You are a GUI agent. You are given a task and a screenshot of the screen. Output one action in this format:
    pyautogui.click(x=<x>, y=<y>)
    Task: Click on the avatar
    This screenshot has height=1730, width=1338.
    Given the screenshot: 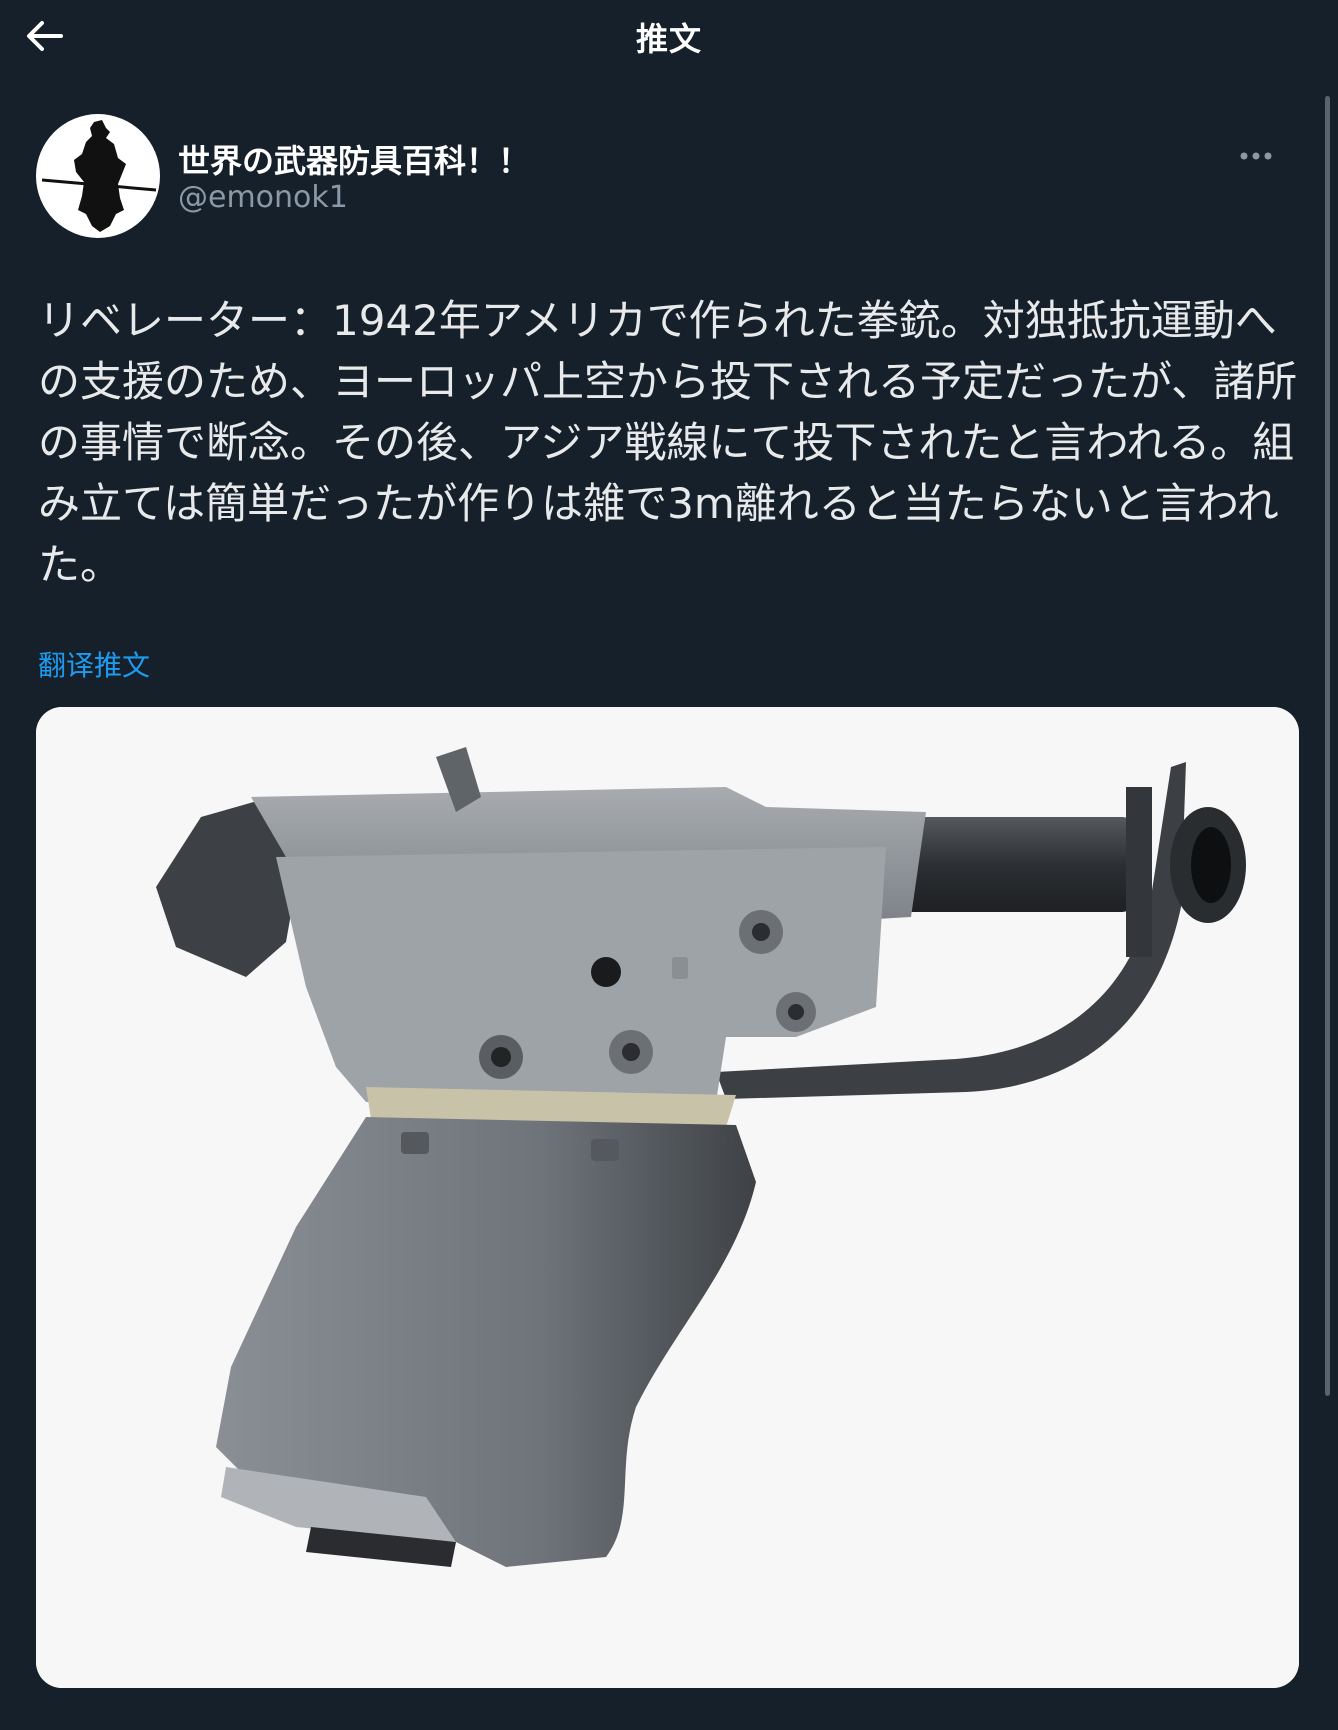 What is the action you would take?
    pyautogui.click(x=98, y=176)
    